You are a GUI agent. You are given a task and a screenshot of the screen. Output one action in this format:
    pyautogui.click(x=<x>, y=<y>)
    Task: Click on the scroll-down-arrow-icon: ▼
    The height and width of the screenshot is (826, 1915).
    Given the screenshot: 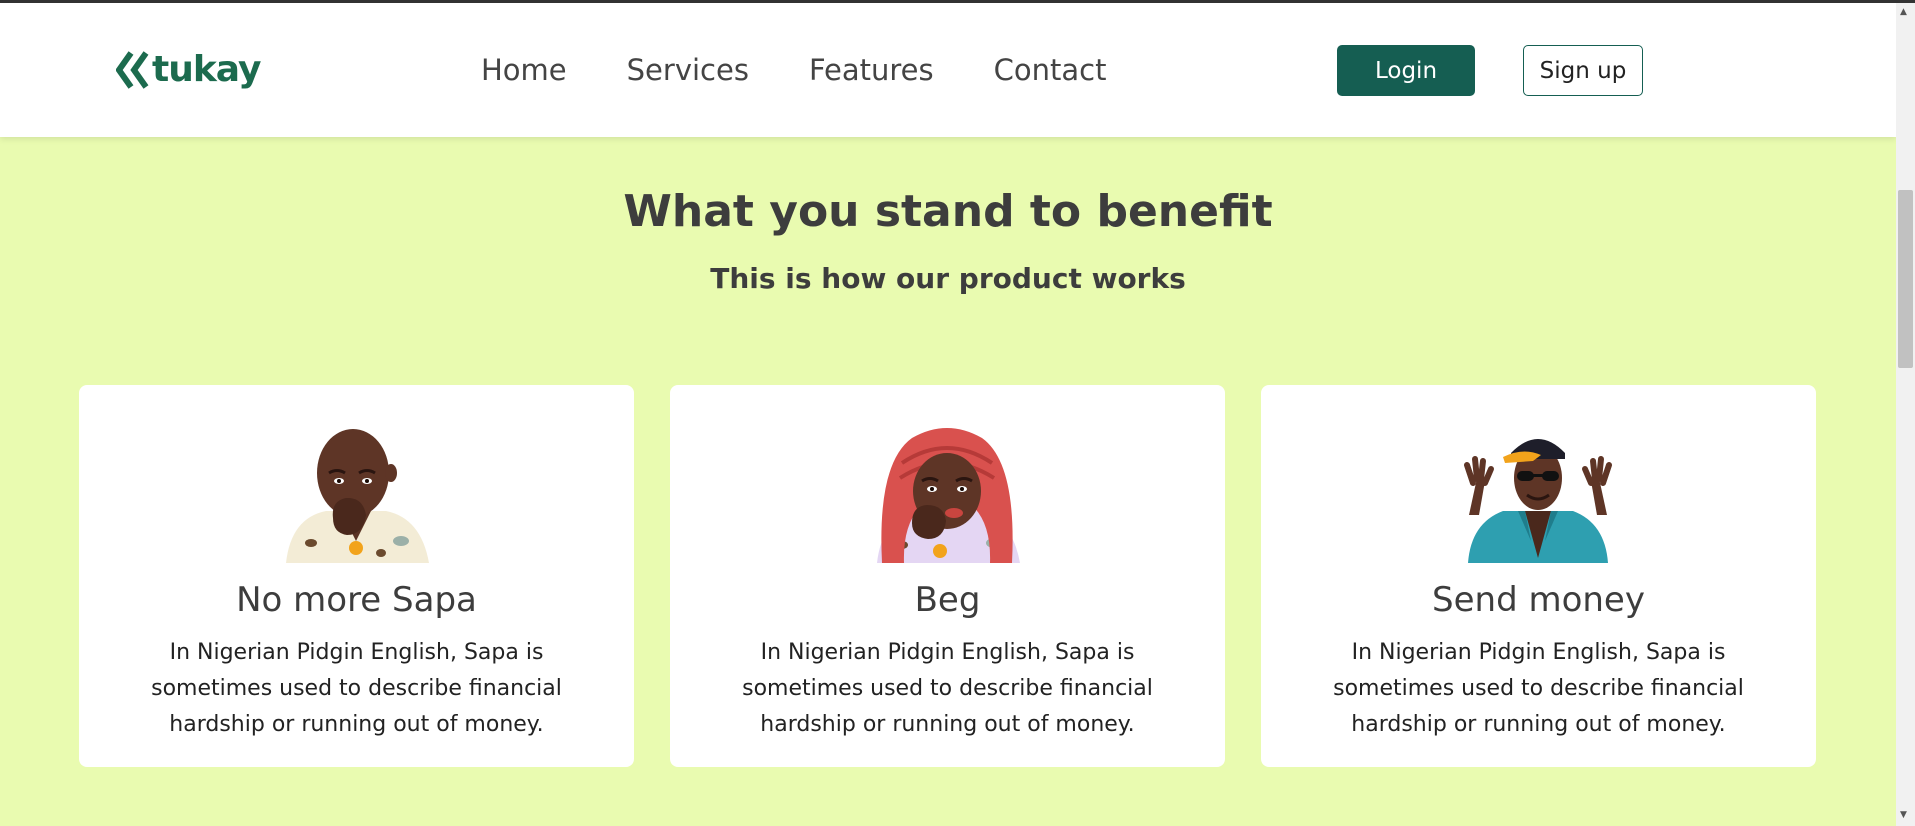 What is the action you would take?
    pyautogui.click(x=1903, y=815)
    